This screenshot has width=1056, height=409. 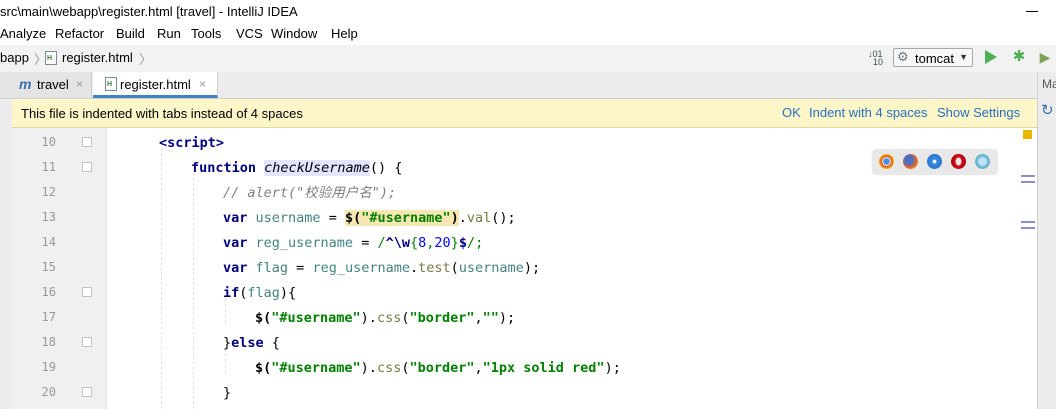 I want to click on code-token: ){, so click(x=288, y=293).